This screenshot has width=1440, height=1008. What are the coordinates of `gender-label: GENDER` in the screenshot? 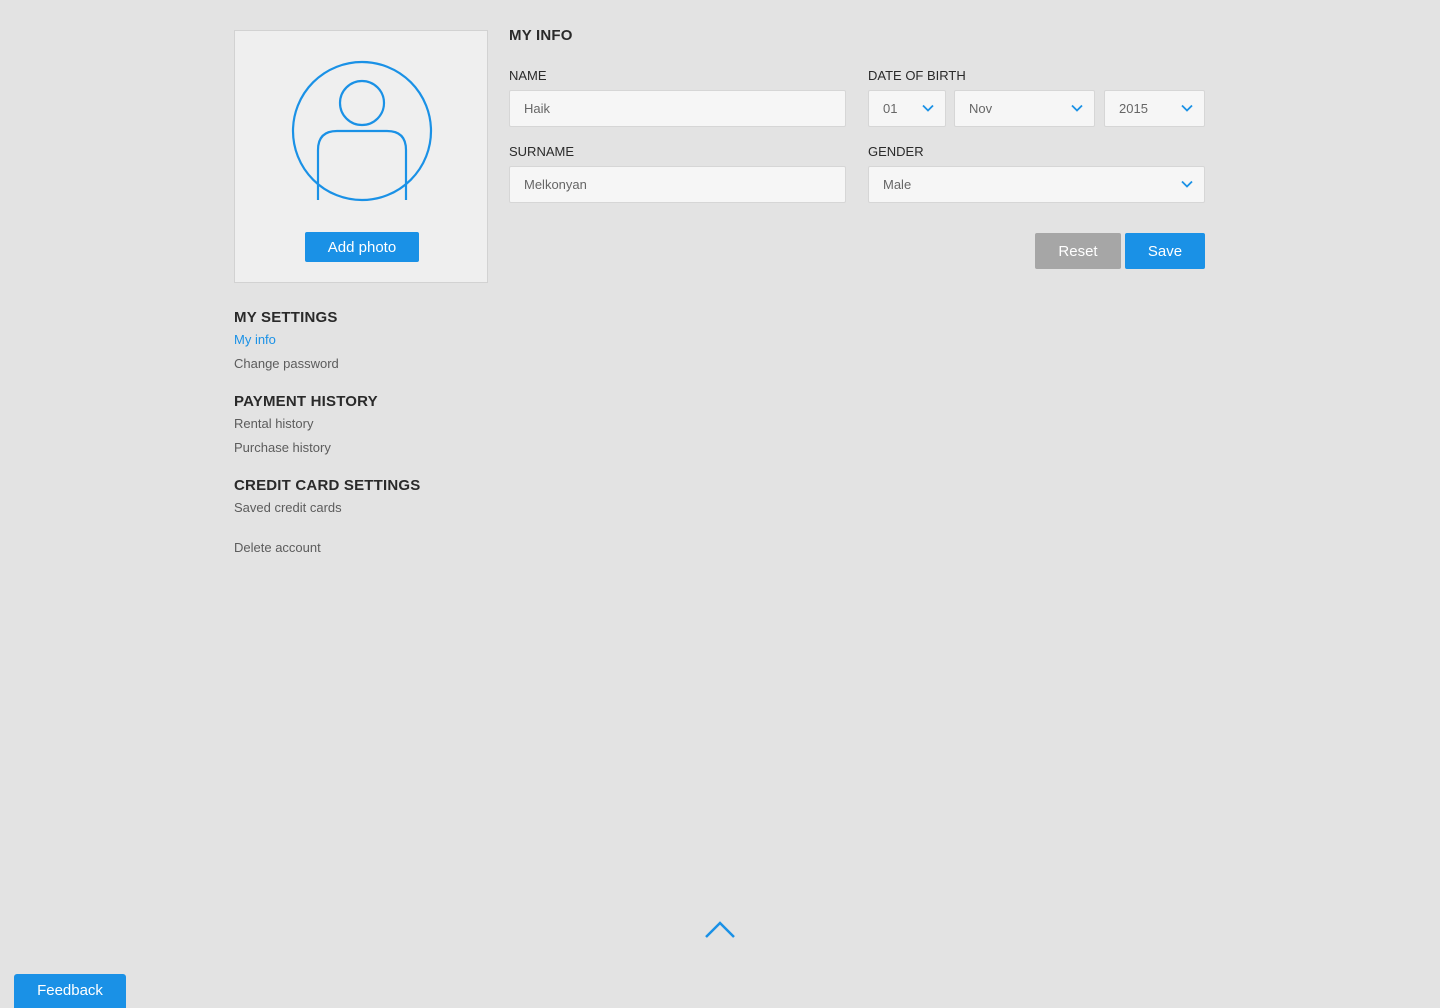 It's located at (896, 151).